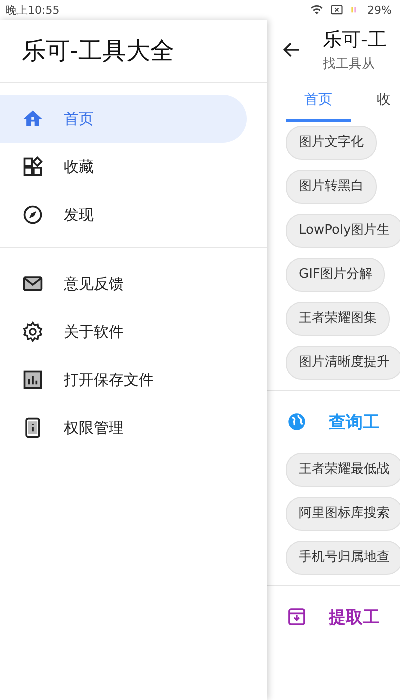  What do you see at coordinates (336, 275) in the screenshot?
I see `tool-chip: GIF图片分解` at bounding box center [336, 275].